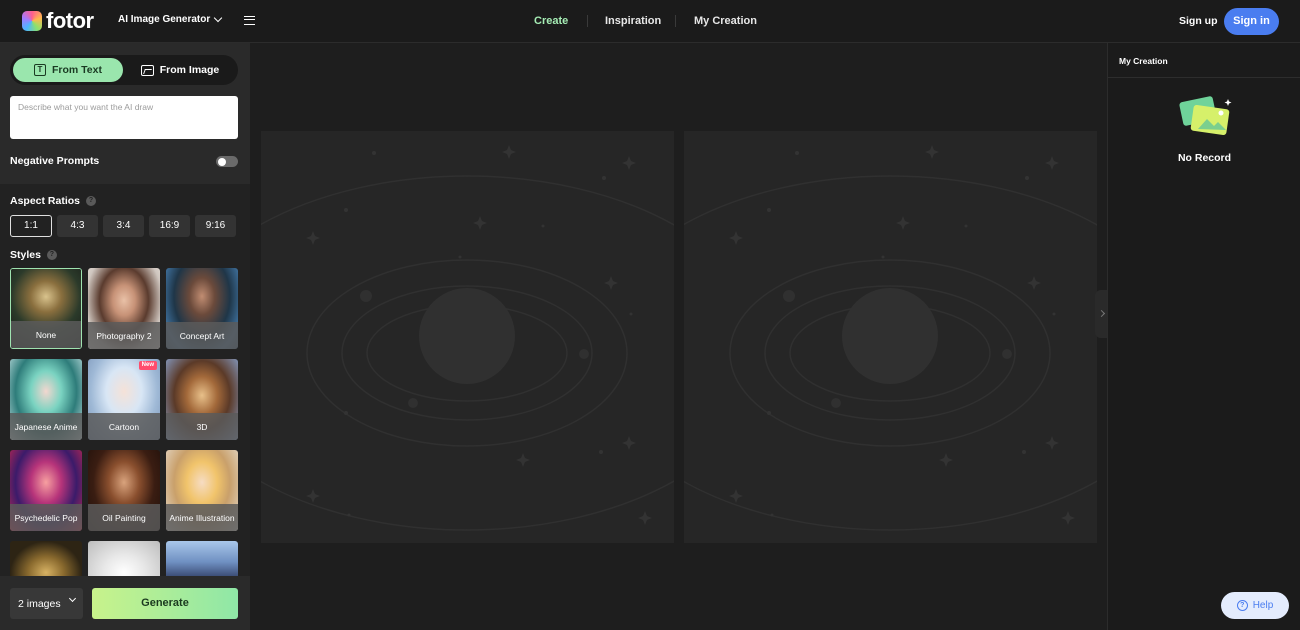 Image resolution: width=1300 pixels, height=630 pixels. I want to click on image-icon, so click(147, 70).